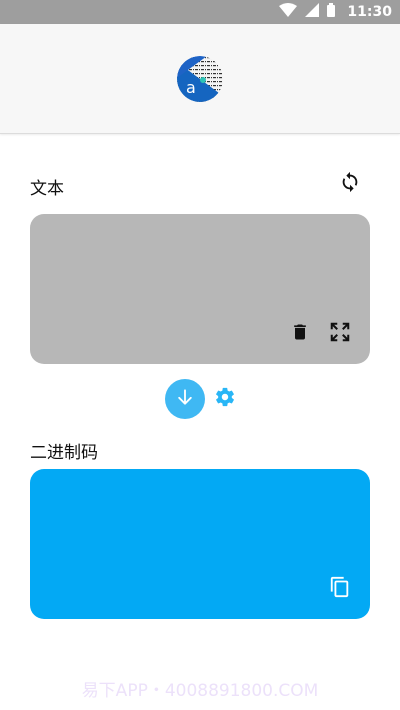 The image size is (400, 710). I want to click on wifi-icon, so click(288, 12).